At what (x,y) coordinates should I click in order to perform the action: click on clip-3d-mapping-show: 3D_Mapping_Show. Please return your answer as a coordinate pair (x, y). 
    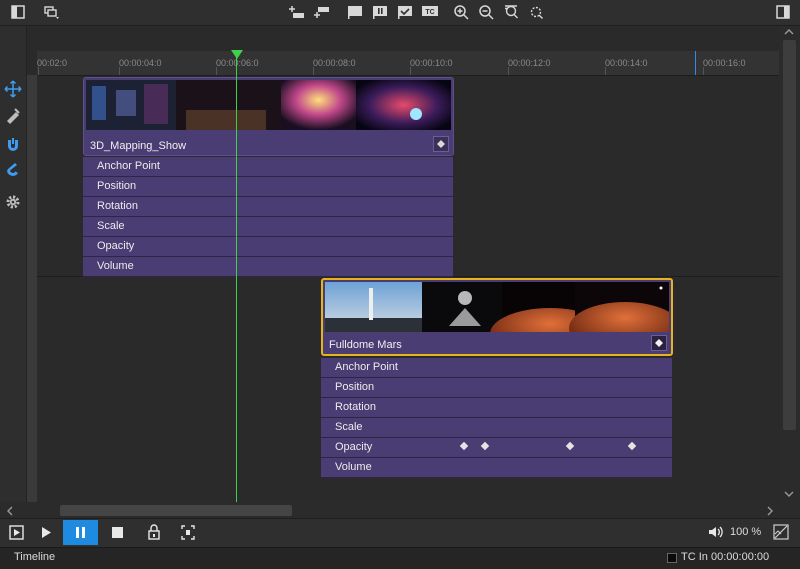
    Looking at the image, I should click on (268, 116).